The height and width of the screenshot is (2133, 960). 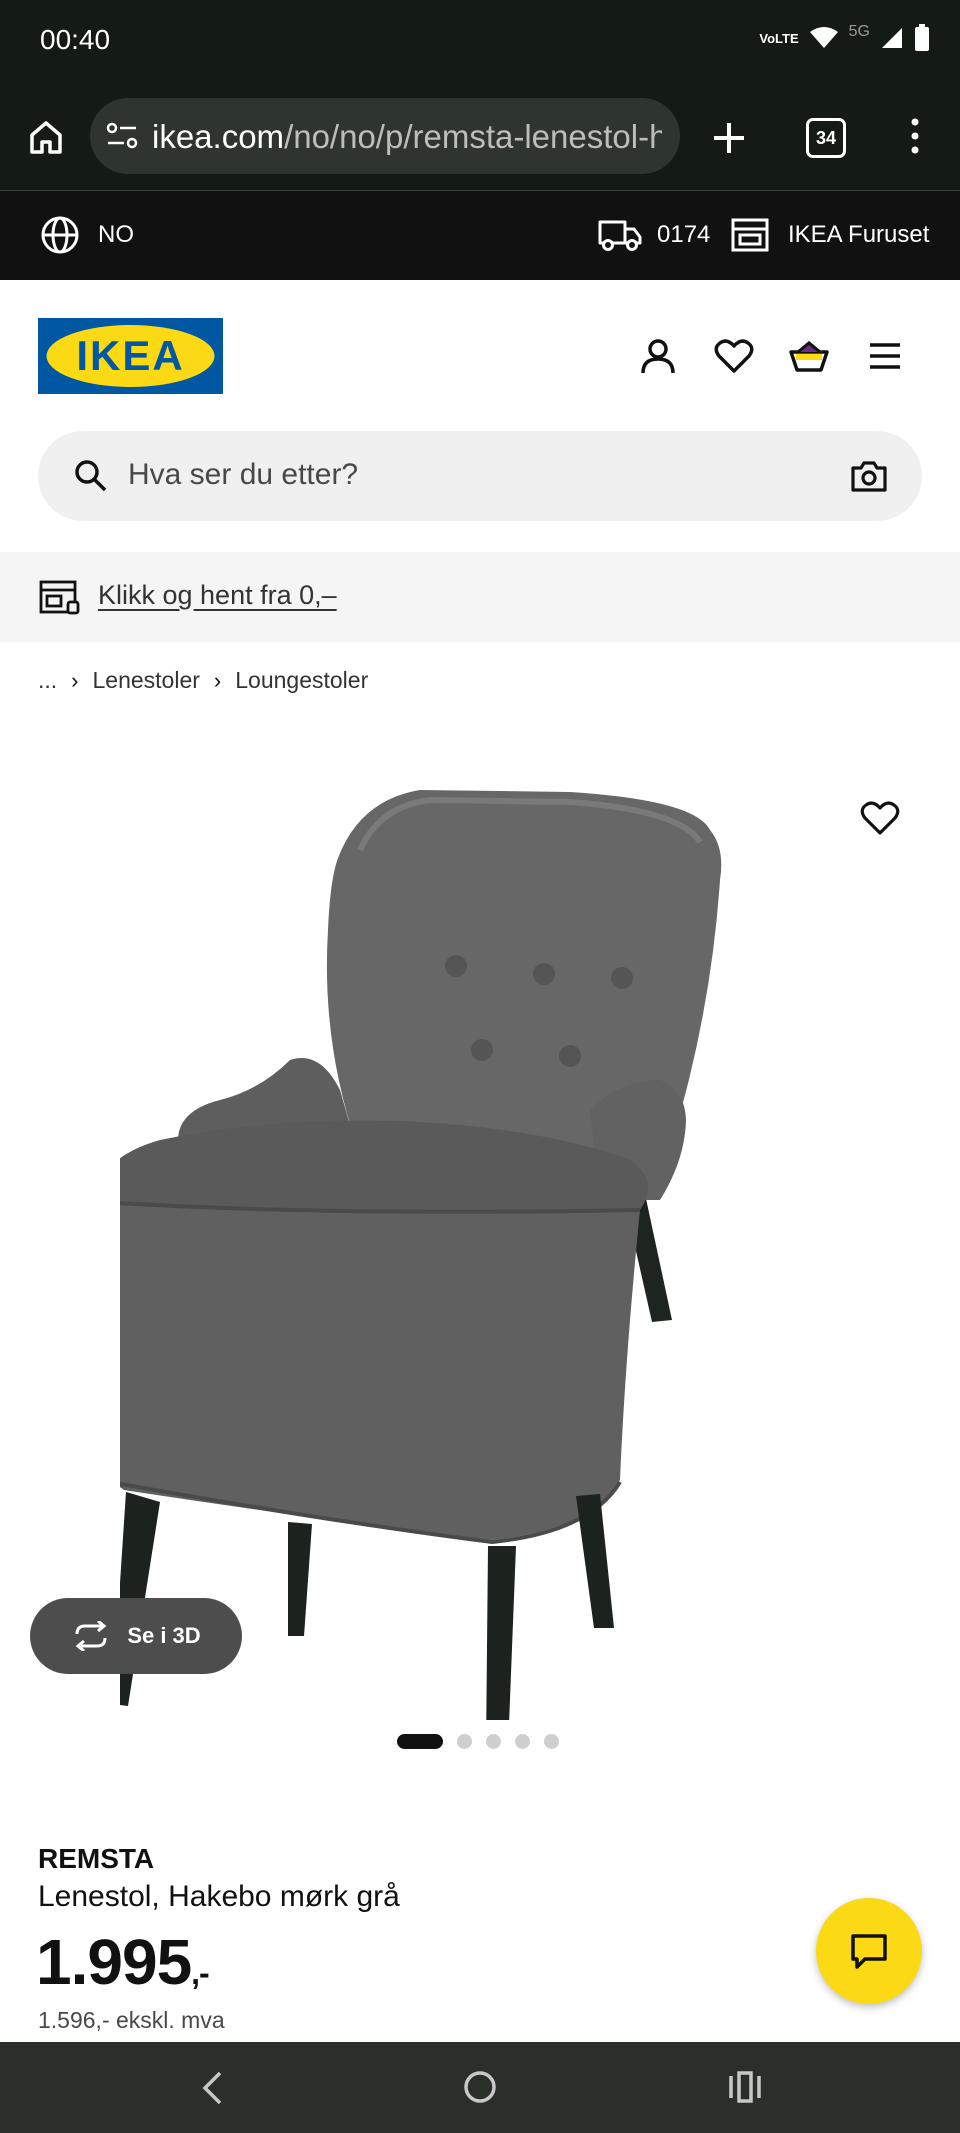 What do you see at coordinates (915, 136) in the screenshot?
I see `more-icon` at bounding box center [915, 136].